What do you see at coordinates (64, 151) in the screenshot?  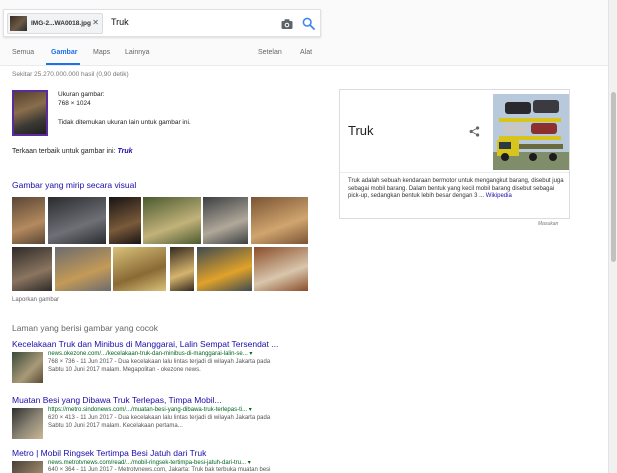 I see `best-guess-prefix: Terkaan terbaik untuk gambar ini:` at bounding box center [64, 151].